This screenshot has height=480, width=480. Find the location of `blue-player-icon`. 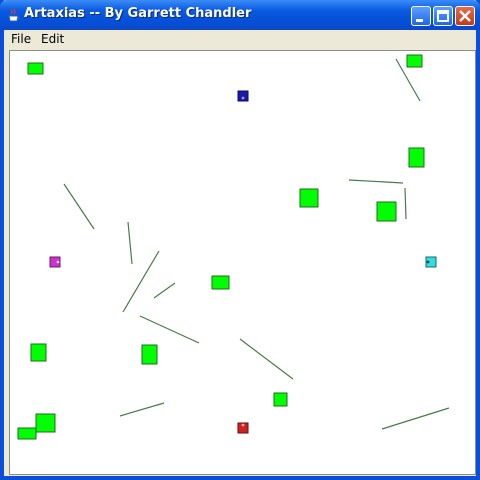

blue-player-icon is located at coordinates (243, 96).